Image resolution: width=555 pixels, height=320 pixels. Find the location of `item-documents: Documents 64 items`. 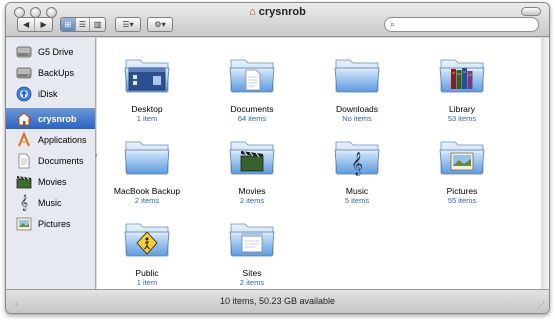

item-documents: Documents 64 items is located at coordinates (252, 86).